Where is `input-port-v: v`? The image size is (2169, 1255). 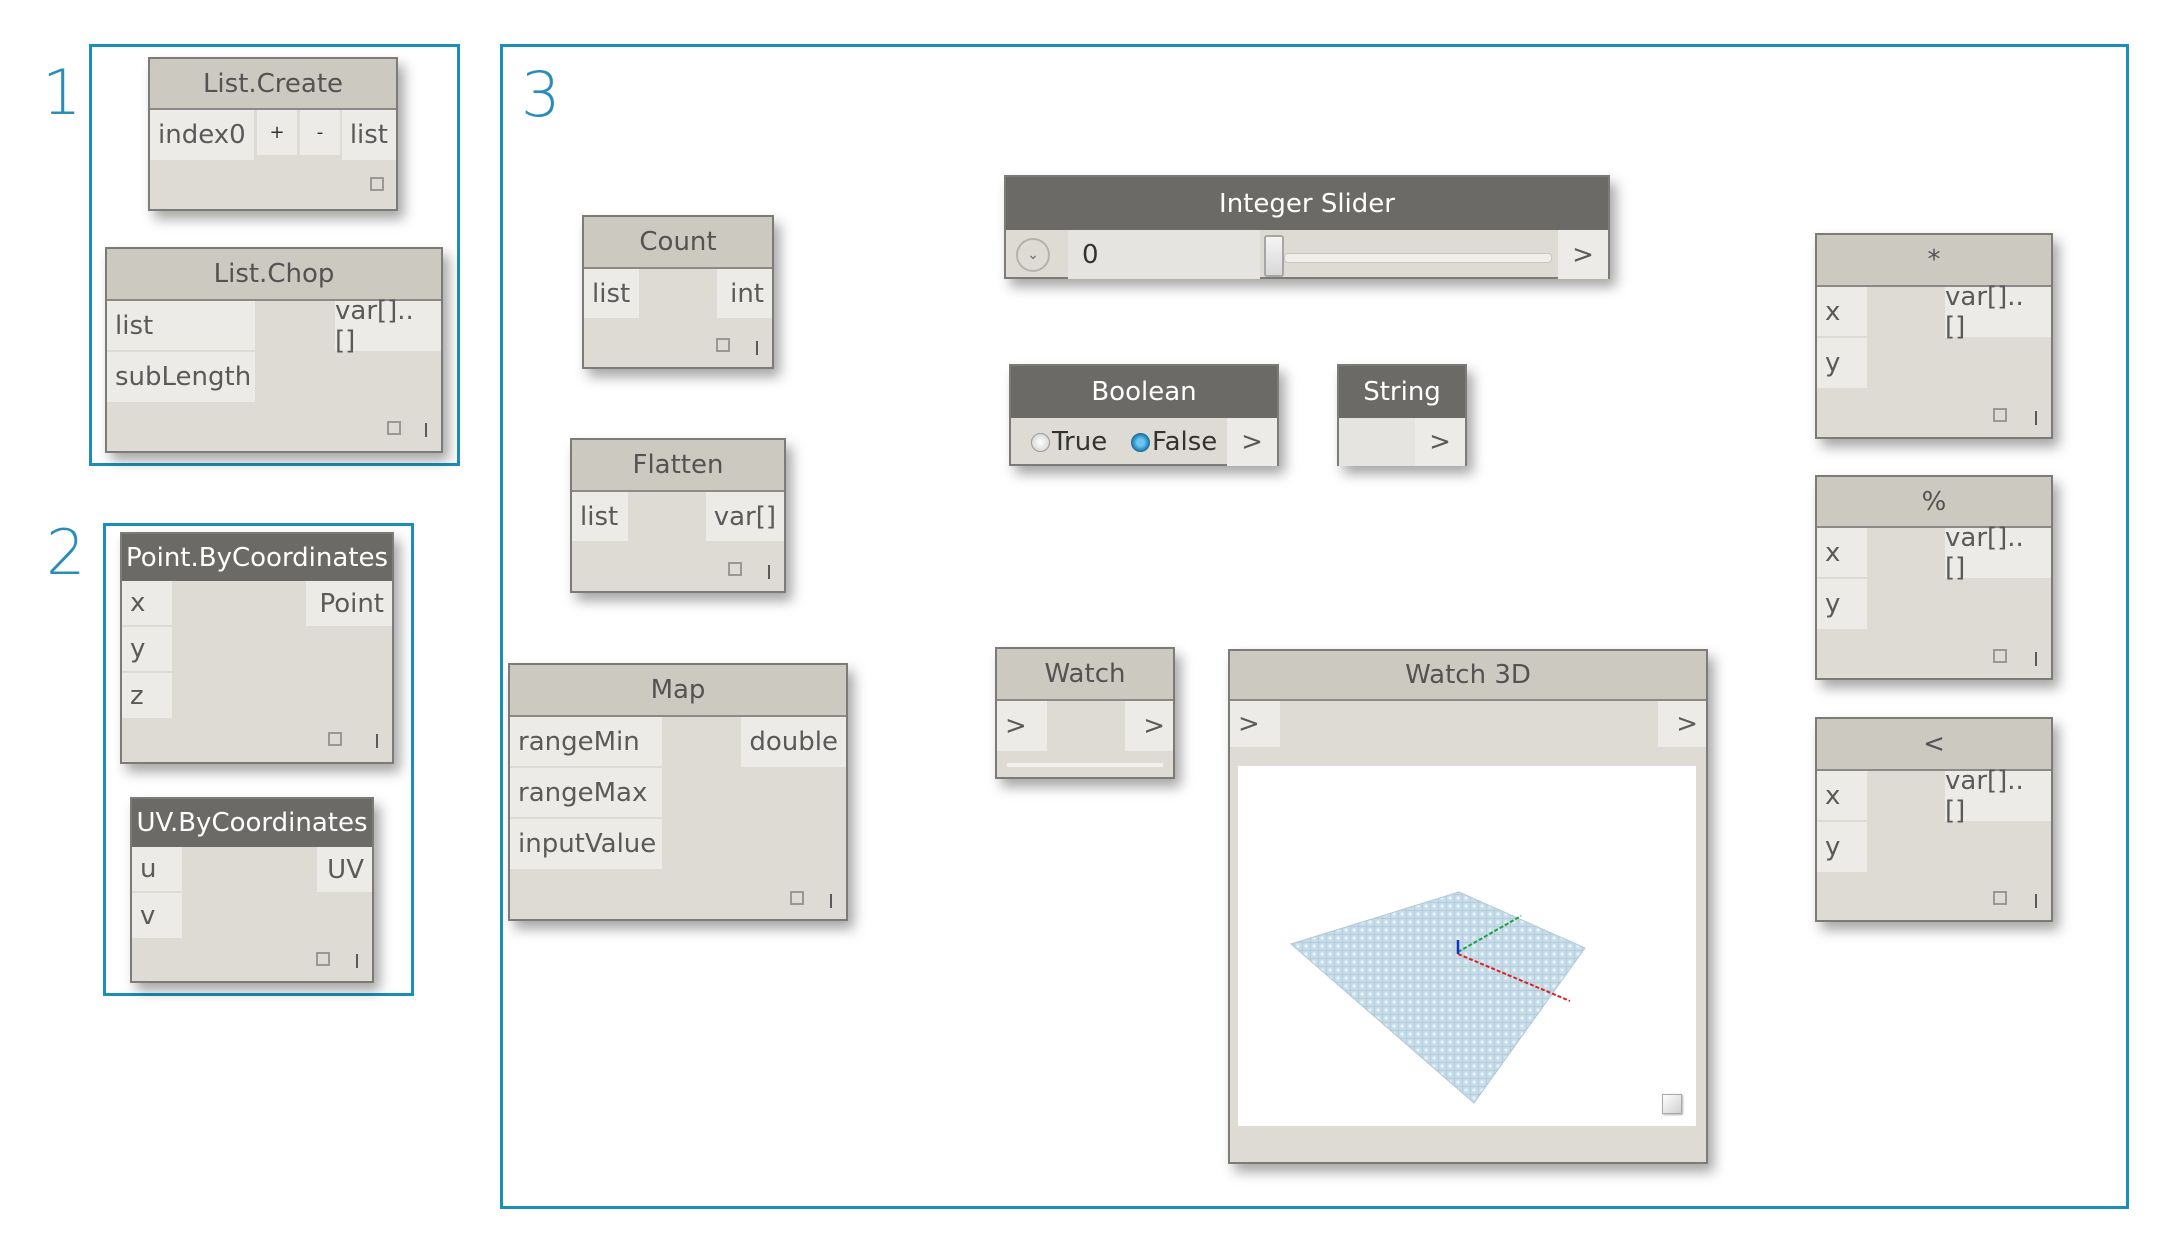
input-port-v: v is located at coordinates (157, 915).